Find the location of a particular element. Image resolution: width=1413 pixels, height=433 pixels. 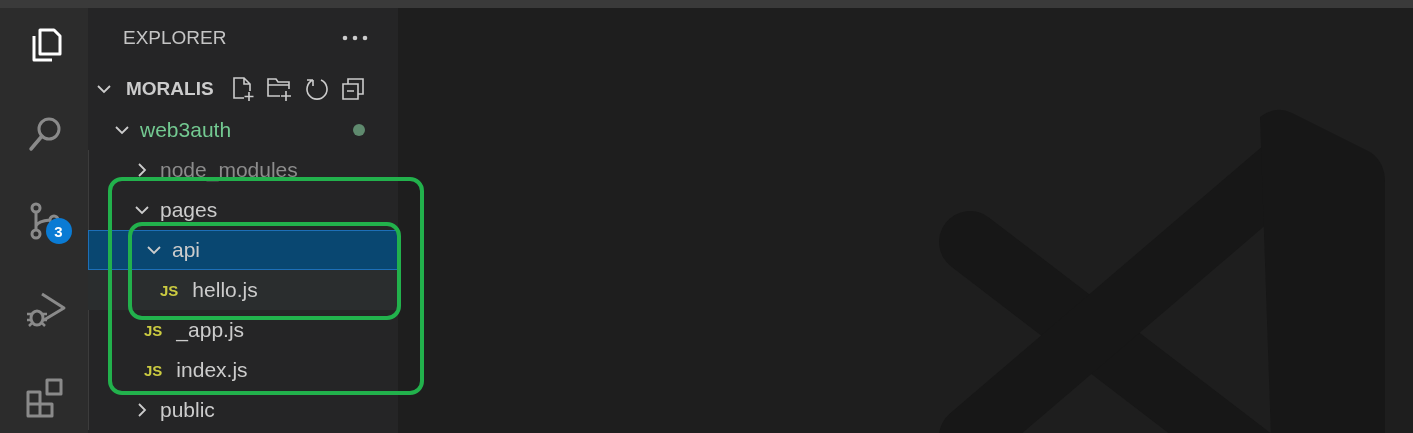

more-actions-icon is located at coordinates (355, 38).